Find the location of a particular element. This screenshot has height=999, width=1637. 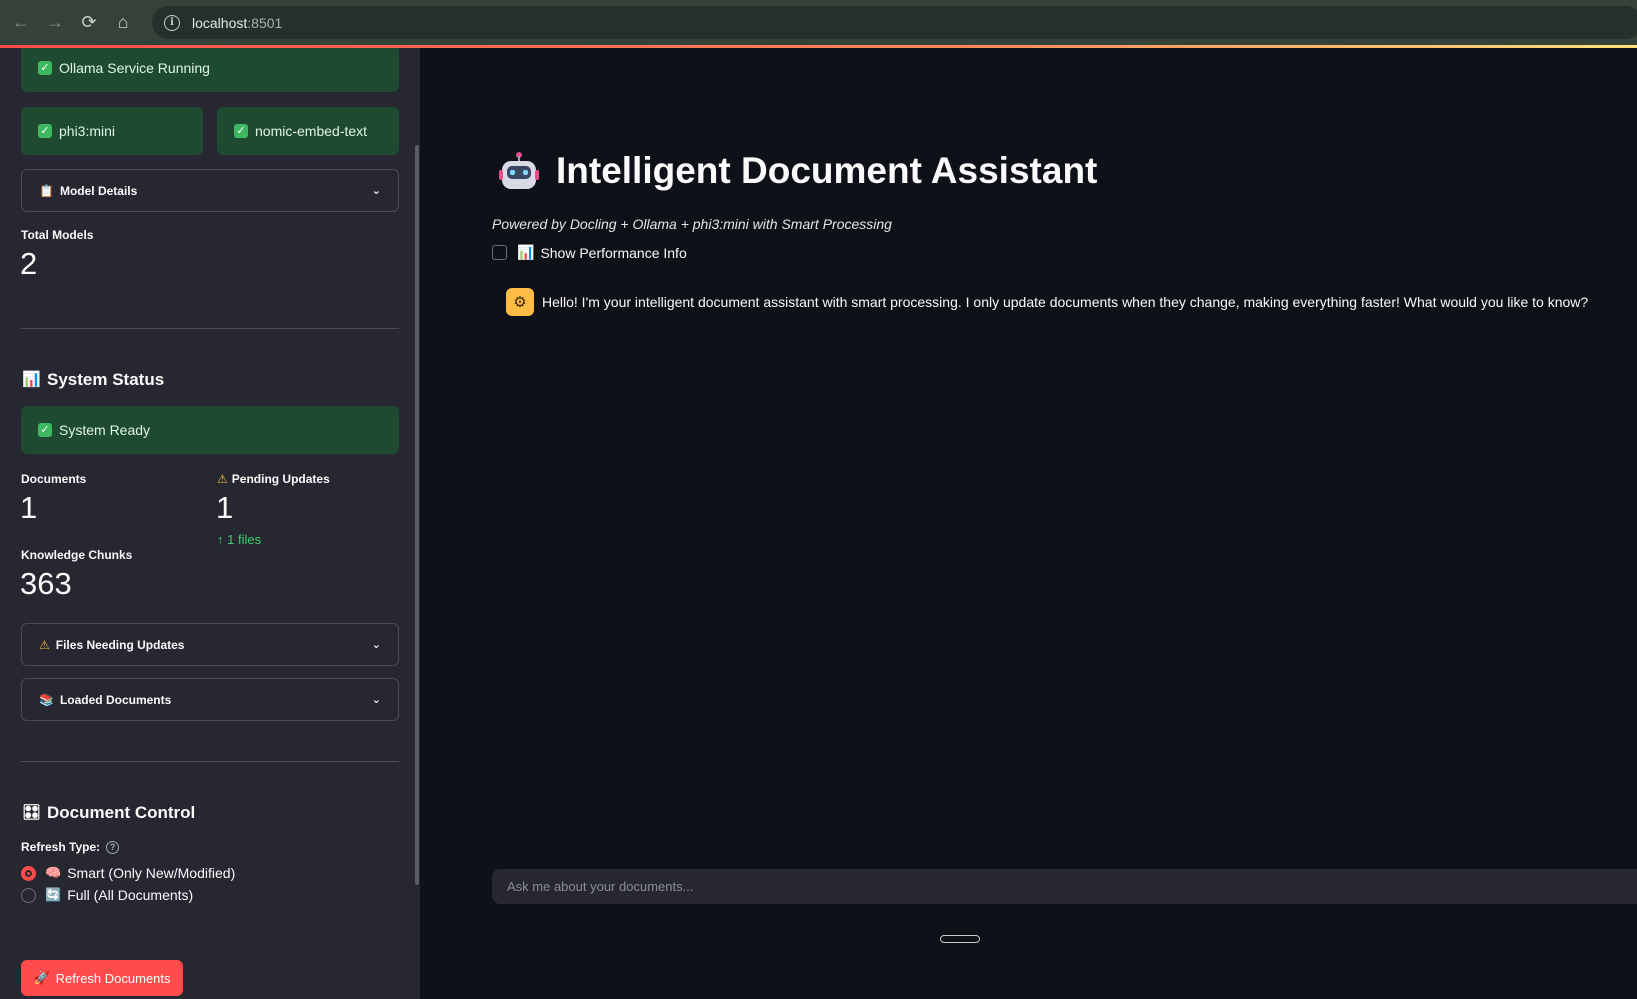

page-title: Intelligent Document Assistant is located at coordinates (797, 171).